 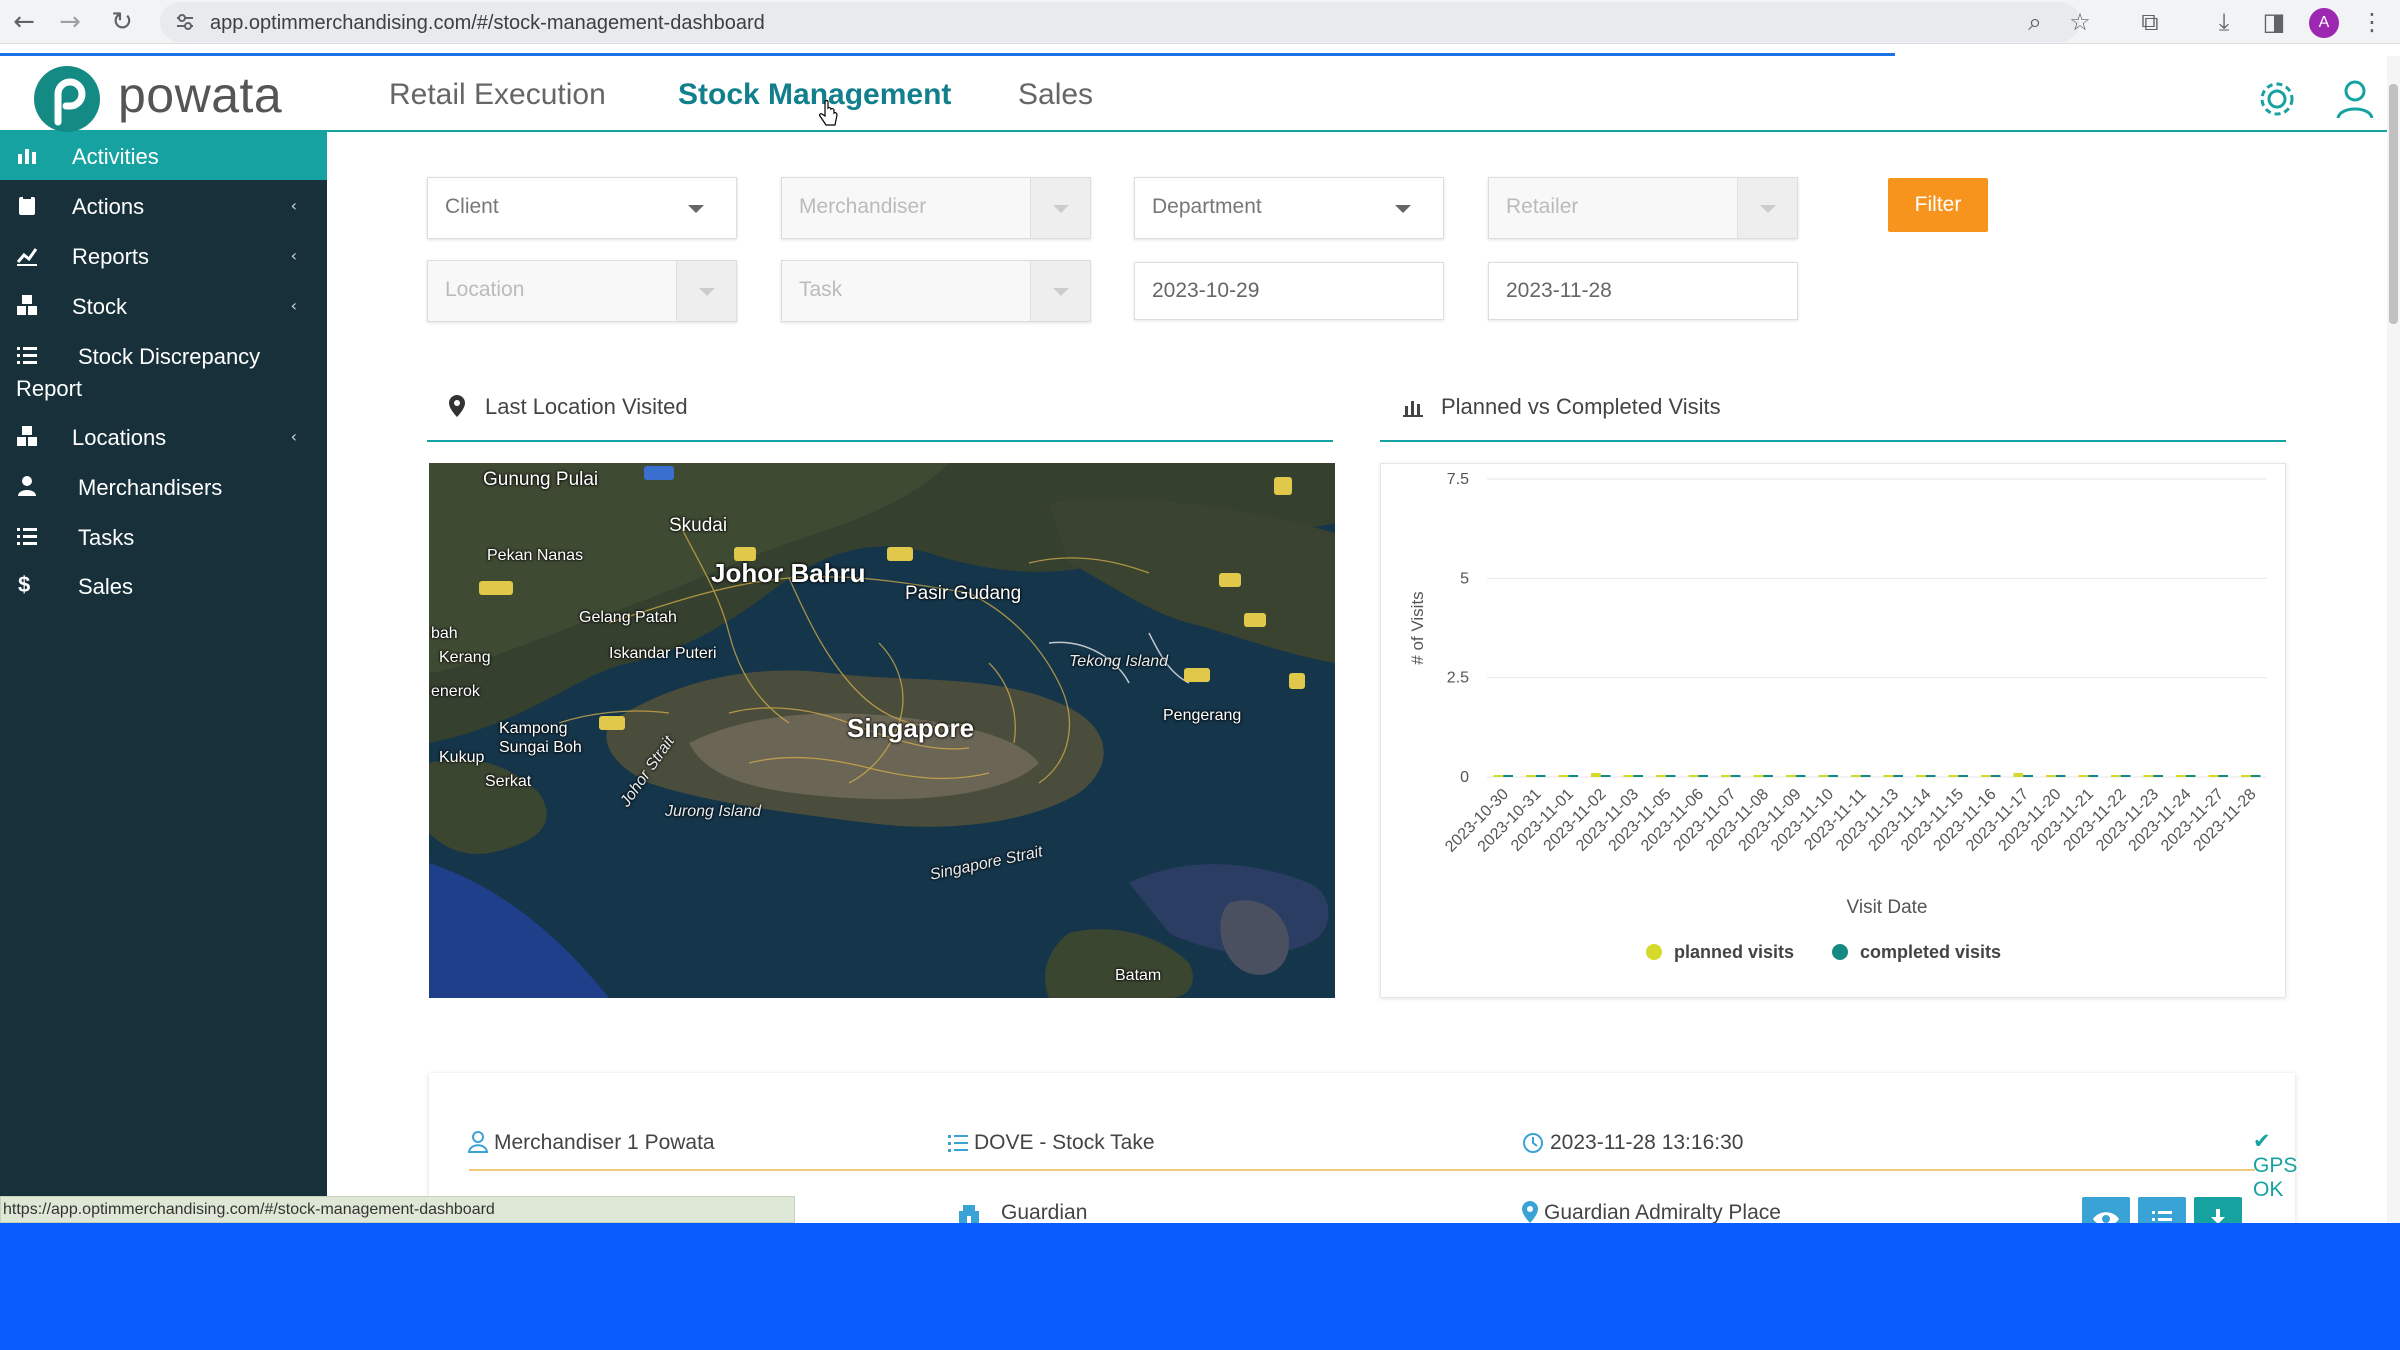 What do you see at coordinates (911, 728) in the screenshot?
I see `map-label-singapore: Singapore` at bounding box center [911, 728].